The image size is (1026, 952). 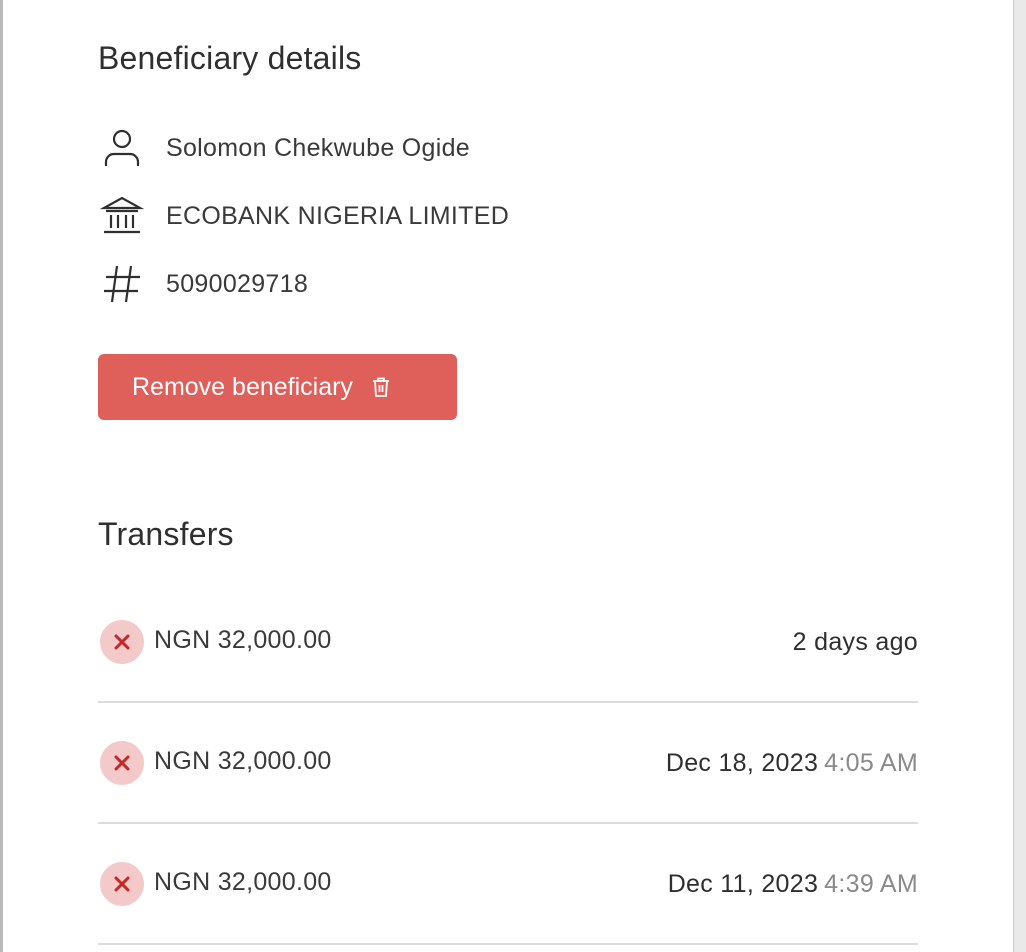 What do you see at coordinates (1, 476) in the screenshot?
I see `panel-left-edge` at bounding box center [1, 476].